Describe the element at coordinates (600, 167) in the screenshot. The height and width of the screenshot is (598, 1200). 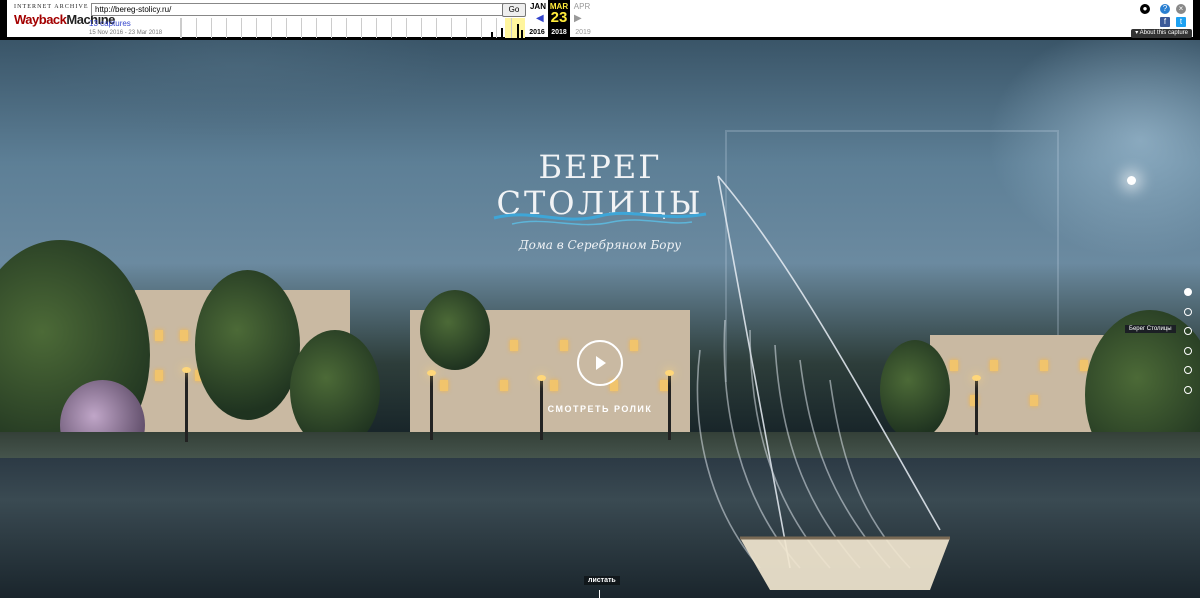
I see `brand-line-1: БЕРЕГ` at that location.